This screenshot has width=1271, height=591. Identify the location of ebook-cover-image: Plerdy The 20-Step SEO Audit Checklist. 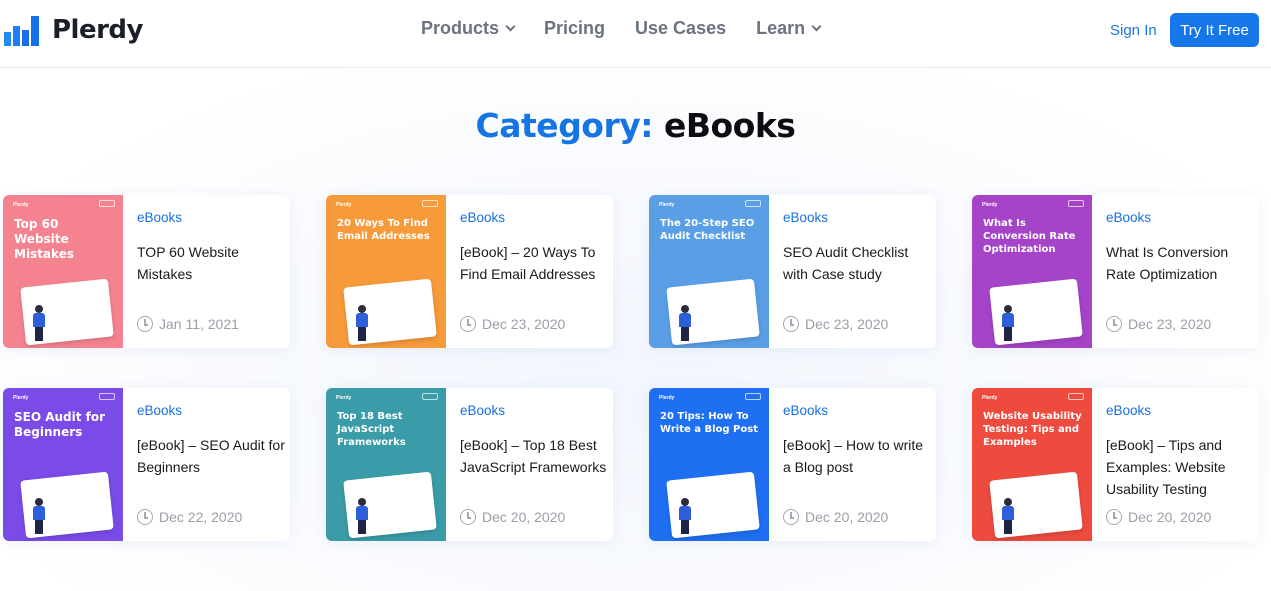
(709, 271).